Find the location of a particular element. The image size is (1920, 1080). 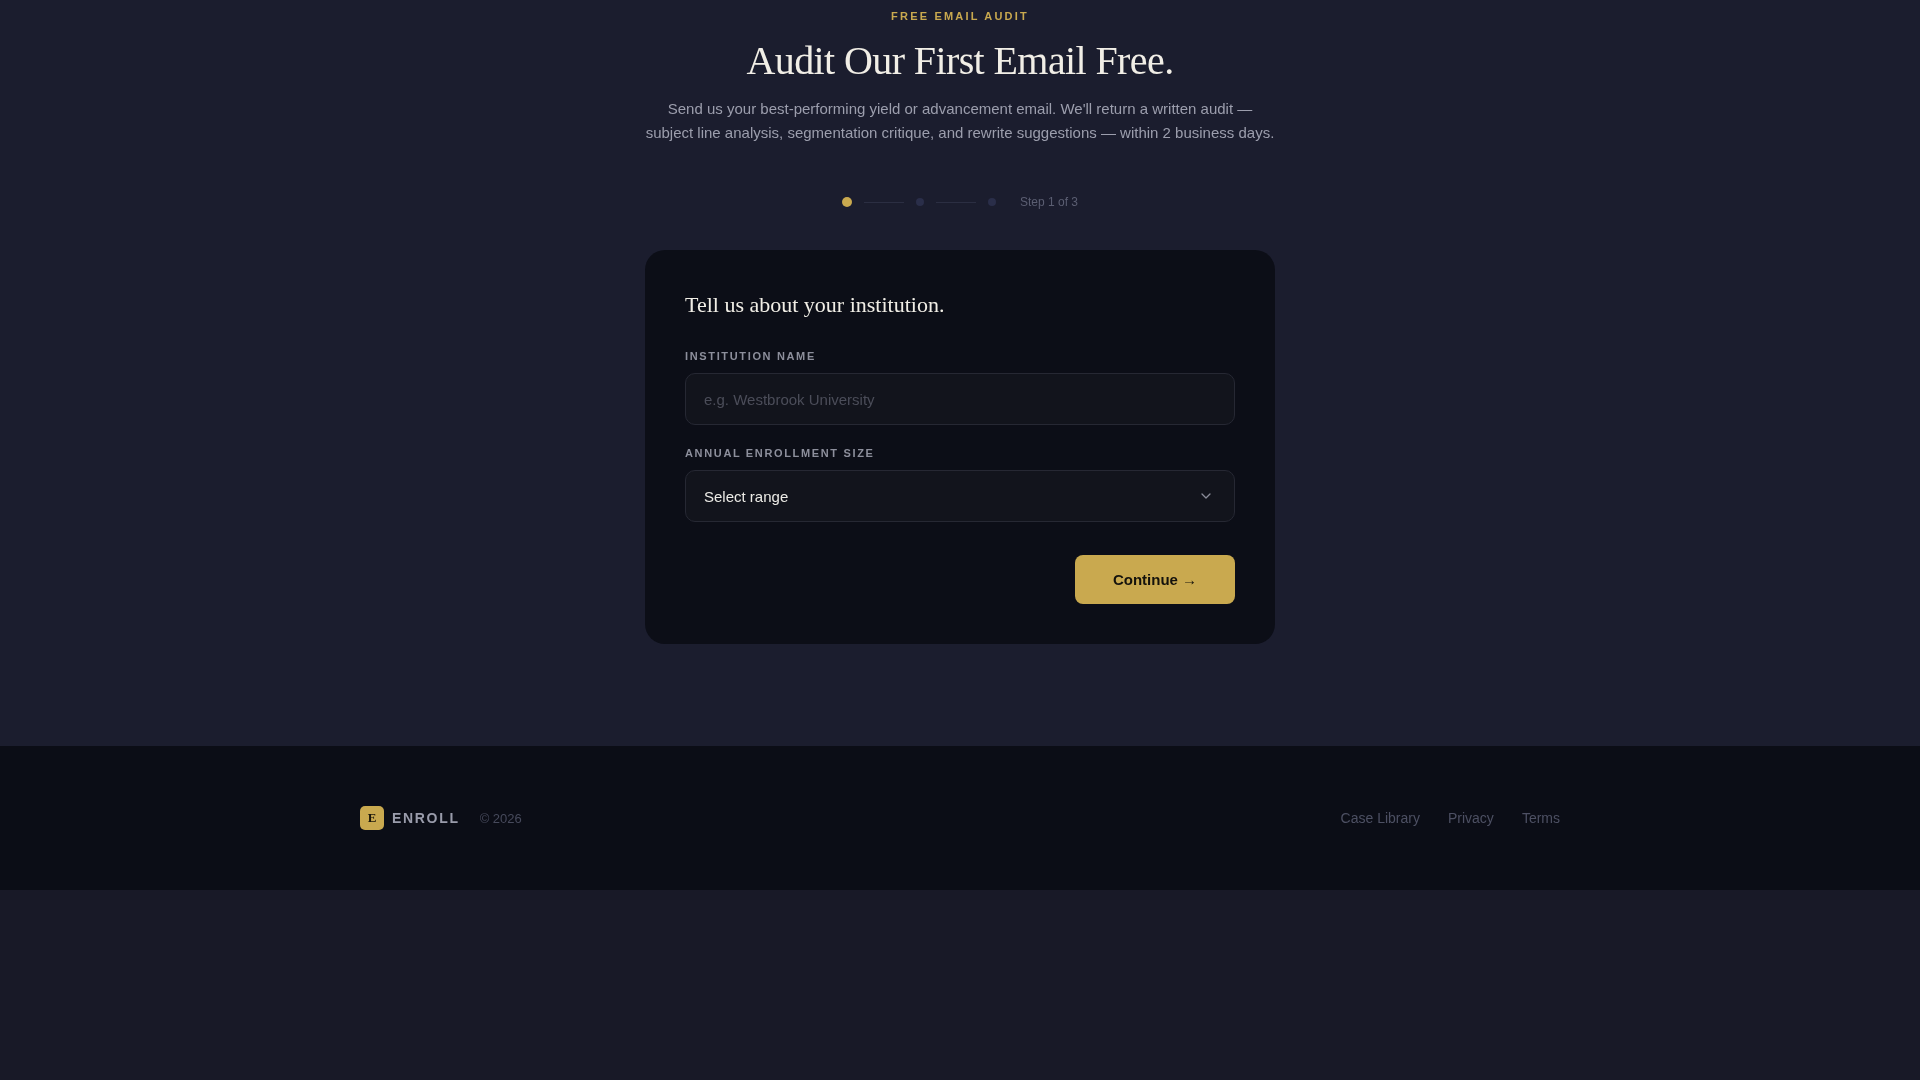

brand-name: ENROLL is located at coordinates (426, 818).